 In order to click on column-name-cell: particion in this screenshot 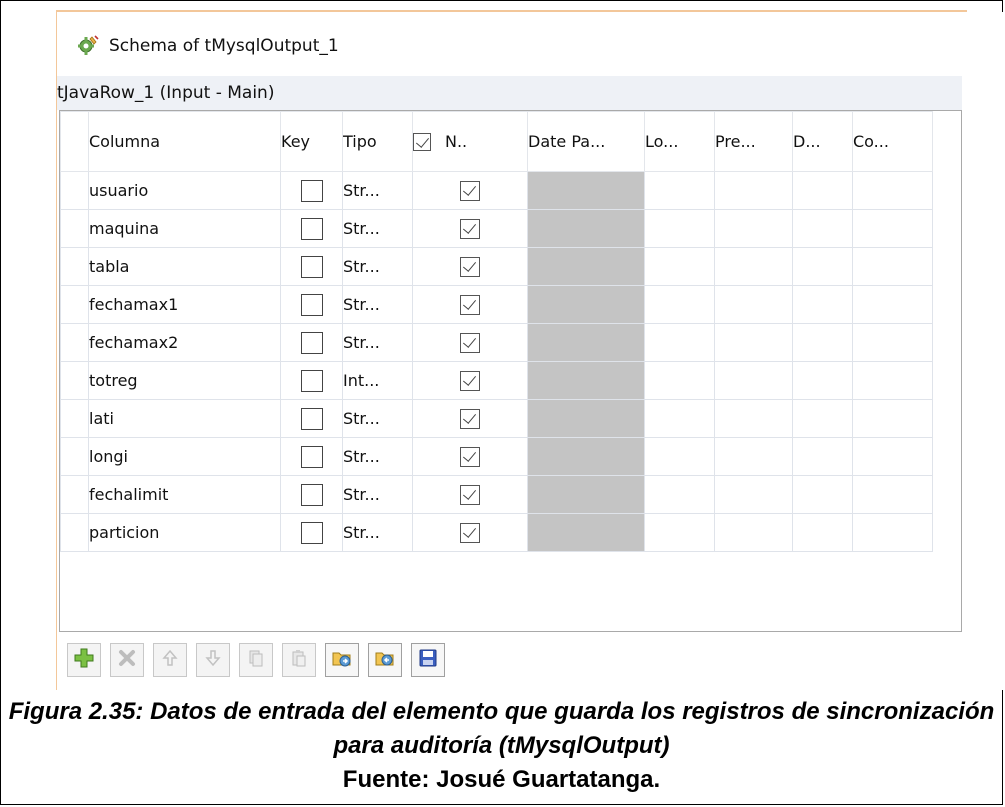, I will do `click(184, 532)`.